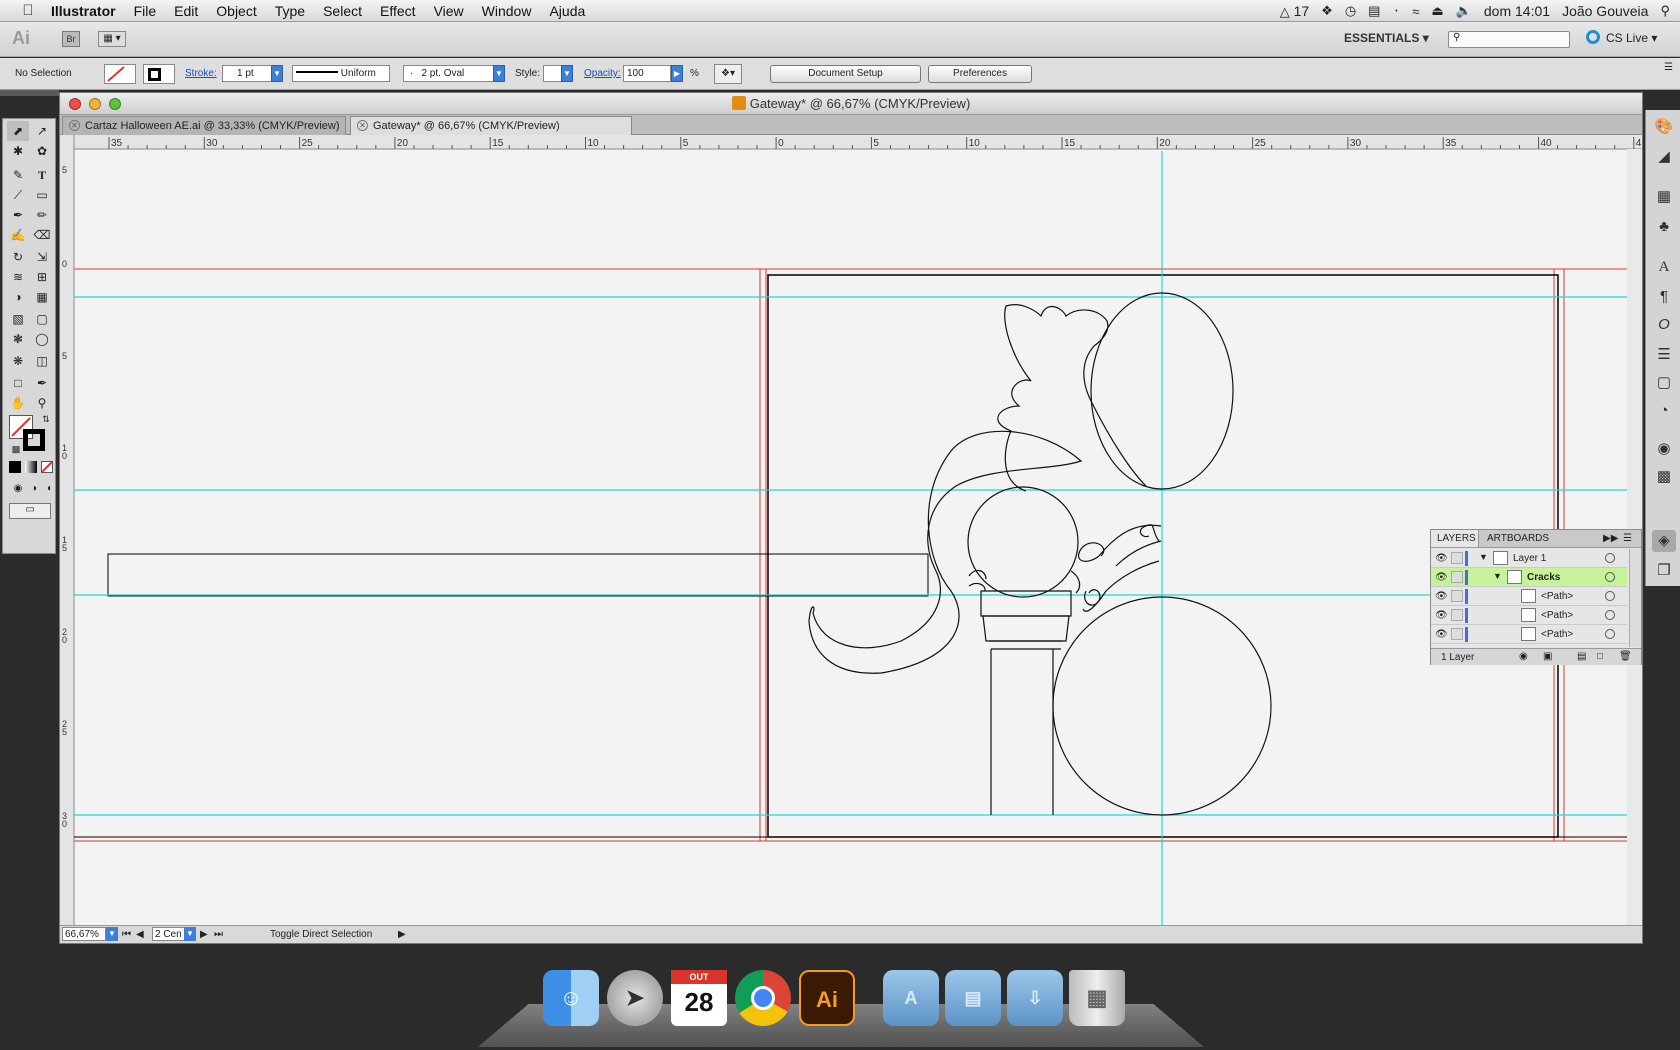 This screenshot has width=1680, height=1050. I want to click on layers-scrollbar, so click(1635, 598).